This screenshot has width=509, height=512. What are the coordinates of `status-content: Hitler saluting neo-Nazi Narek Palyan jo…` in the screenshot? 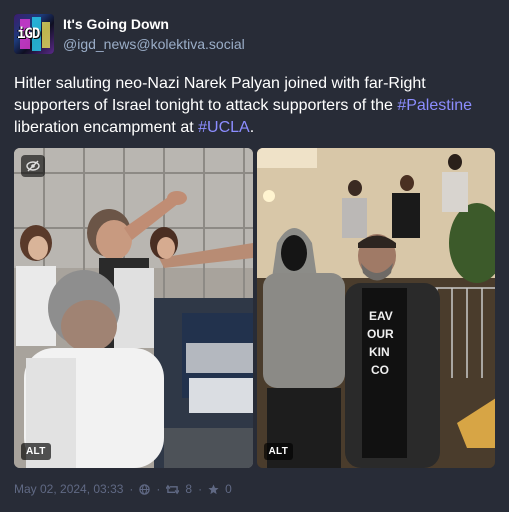 It's located at (254, 106).